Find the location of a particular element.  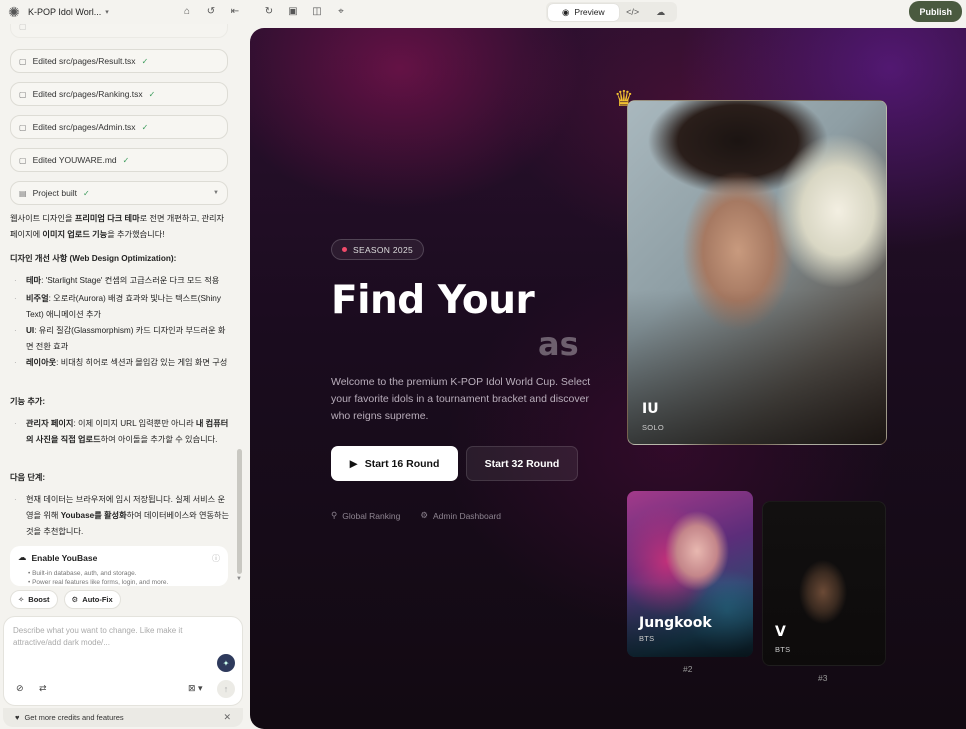

season-badge: SEASON 2025 is located at coordinates (377, 249).